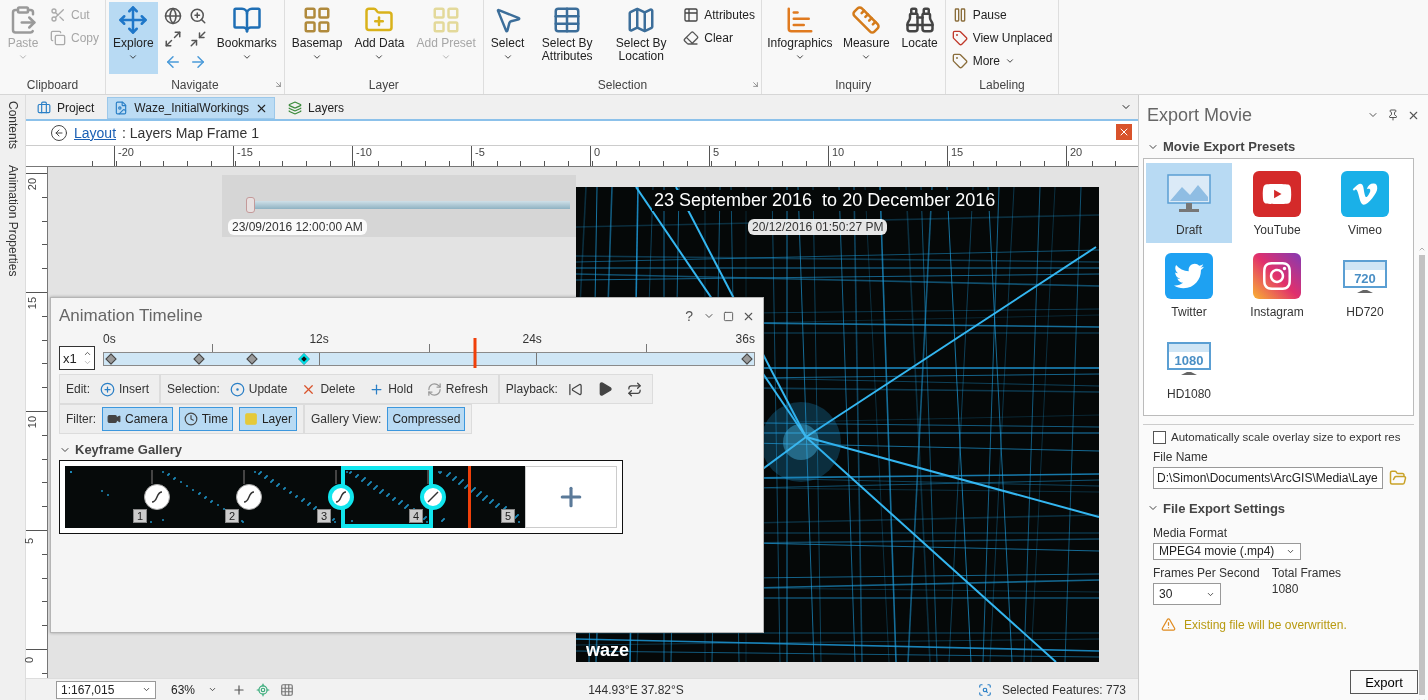 This screenshot has width=1428, height=700. Describe the element at coordinates (1365, 203) in the screenshot. I see `preset-item: Vimeo` at that location.